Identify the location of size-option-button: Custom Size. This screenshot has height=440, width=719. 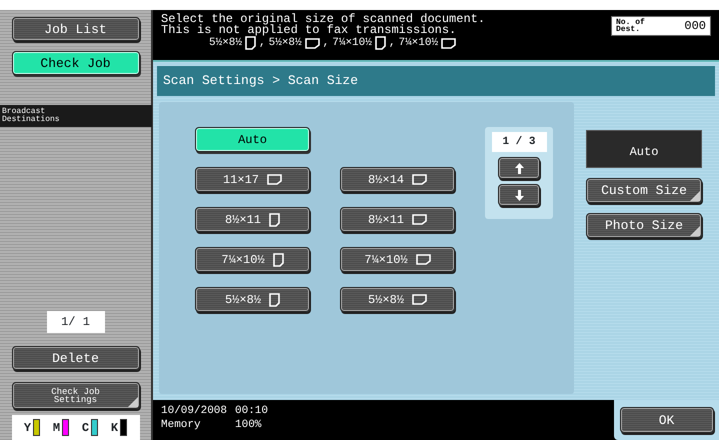
(644, 190).